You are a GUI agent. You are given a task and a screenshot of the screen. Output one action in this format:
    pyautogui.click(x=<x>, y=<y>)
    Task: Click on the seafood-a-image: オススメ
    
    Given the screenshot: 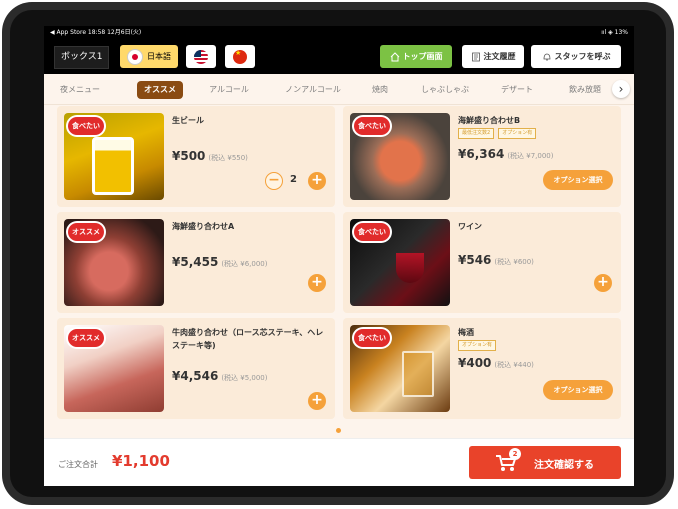 What is the action you would take?
    pyautogui.click(x=114, y=262)
    